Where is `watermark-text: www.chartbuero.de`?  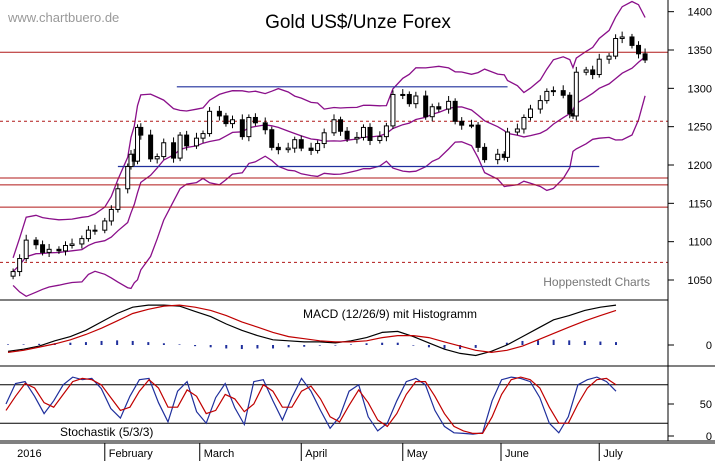
watermark-text: www.chartbuero.de is located at coordinates (63, 17).